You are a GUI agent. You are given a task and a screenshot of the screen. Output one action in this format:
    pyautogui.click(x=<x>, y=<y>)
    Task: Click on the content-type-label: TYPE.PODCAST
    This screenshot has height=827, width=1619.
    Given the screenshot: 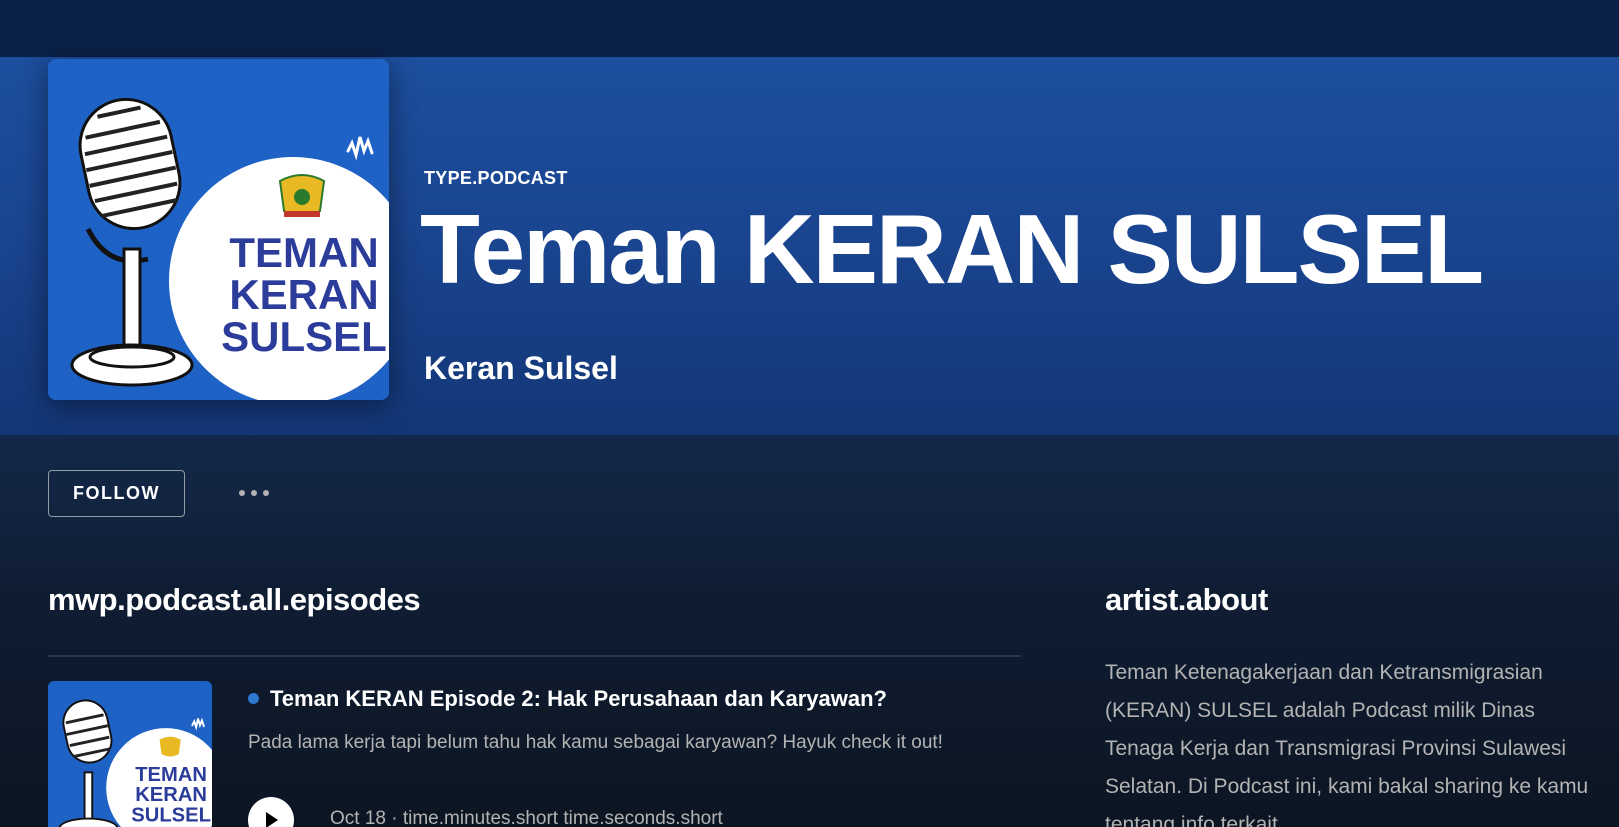 What is the action you would take?
    pyautogui.click(x=496, y=178)
    